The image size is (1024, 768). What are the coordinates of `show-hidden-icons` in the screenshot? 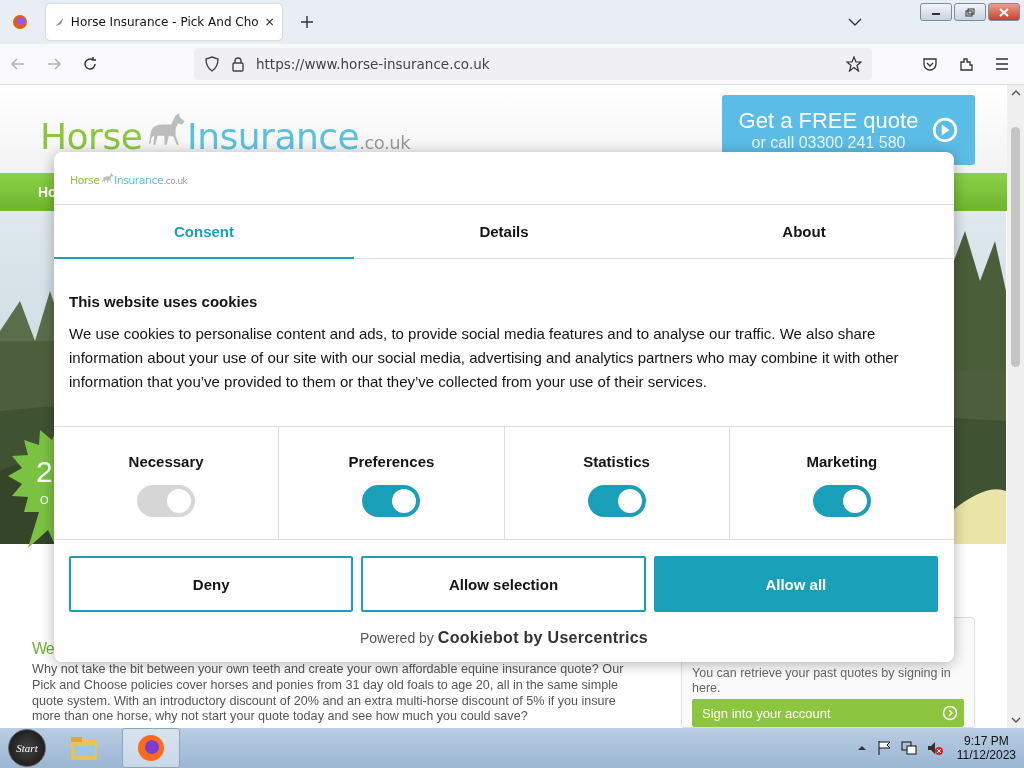 It's located at (861, 748).